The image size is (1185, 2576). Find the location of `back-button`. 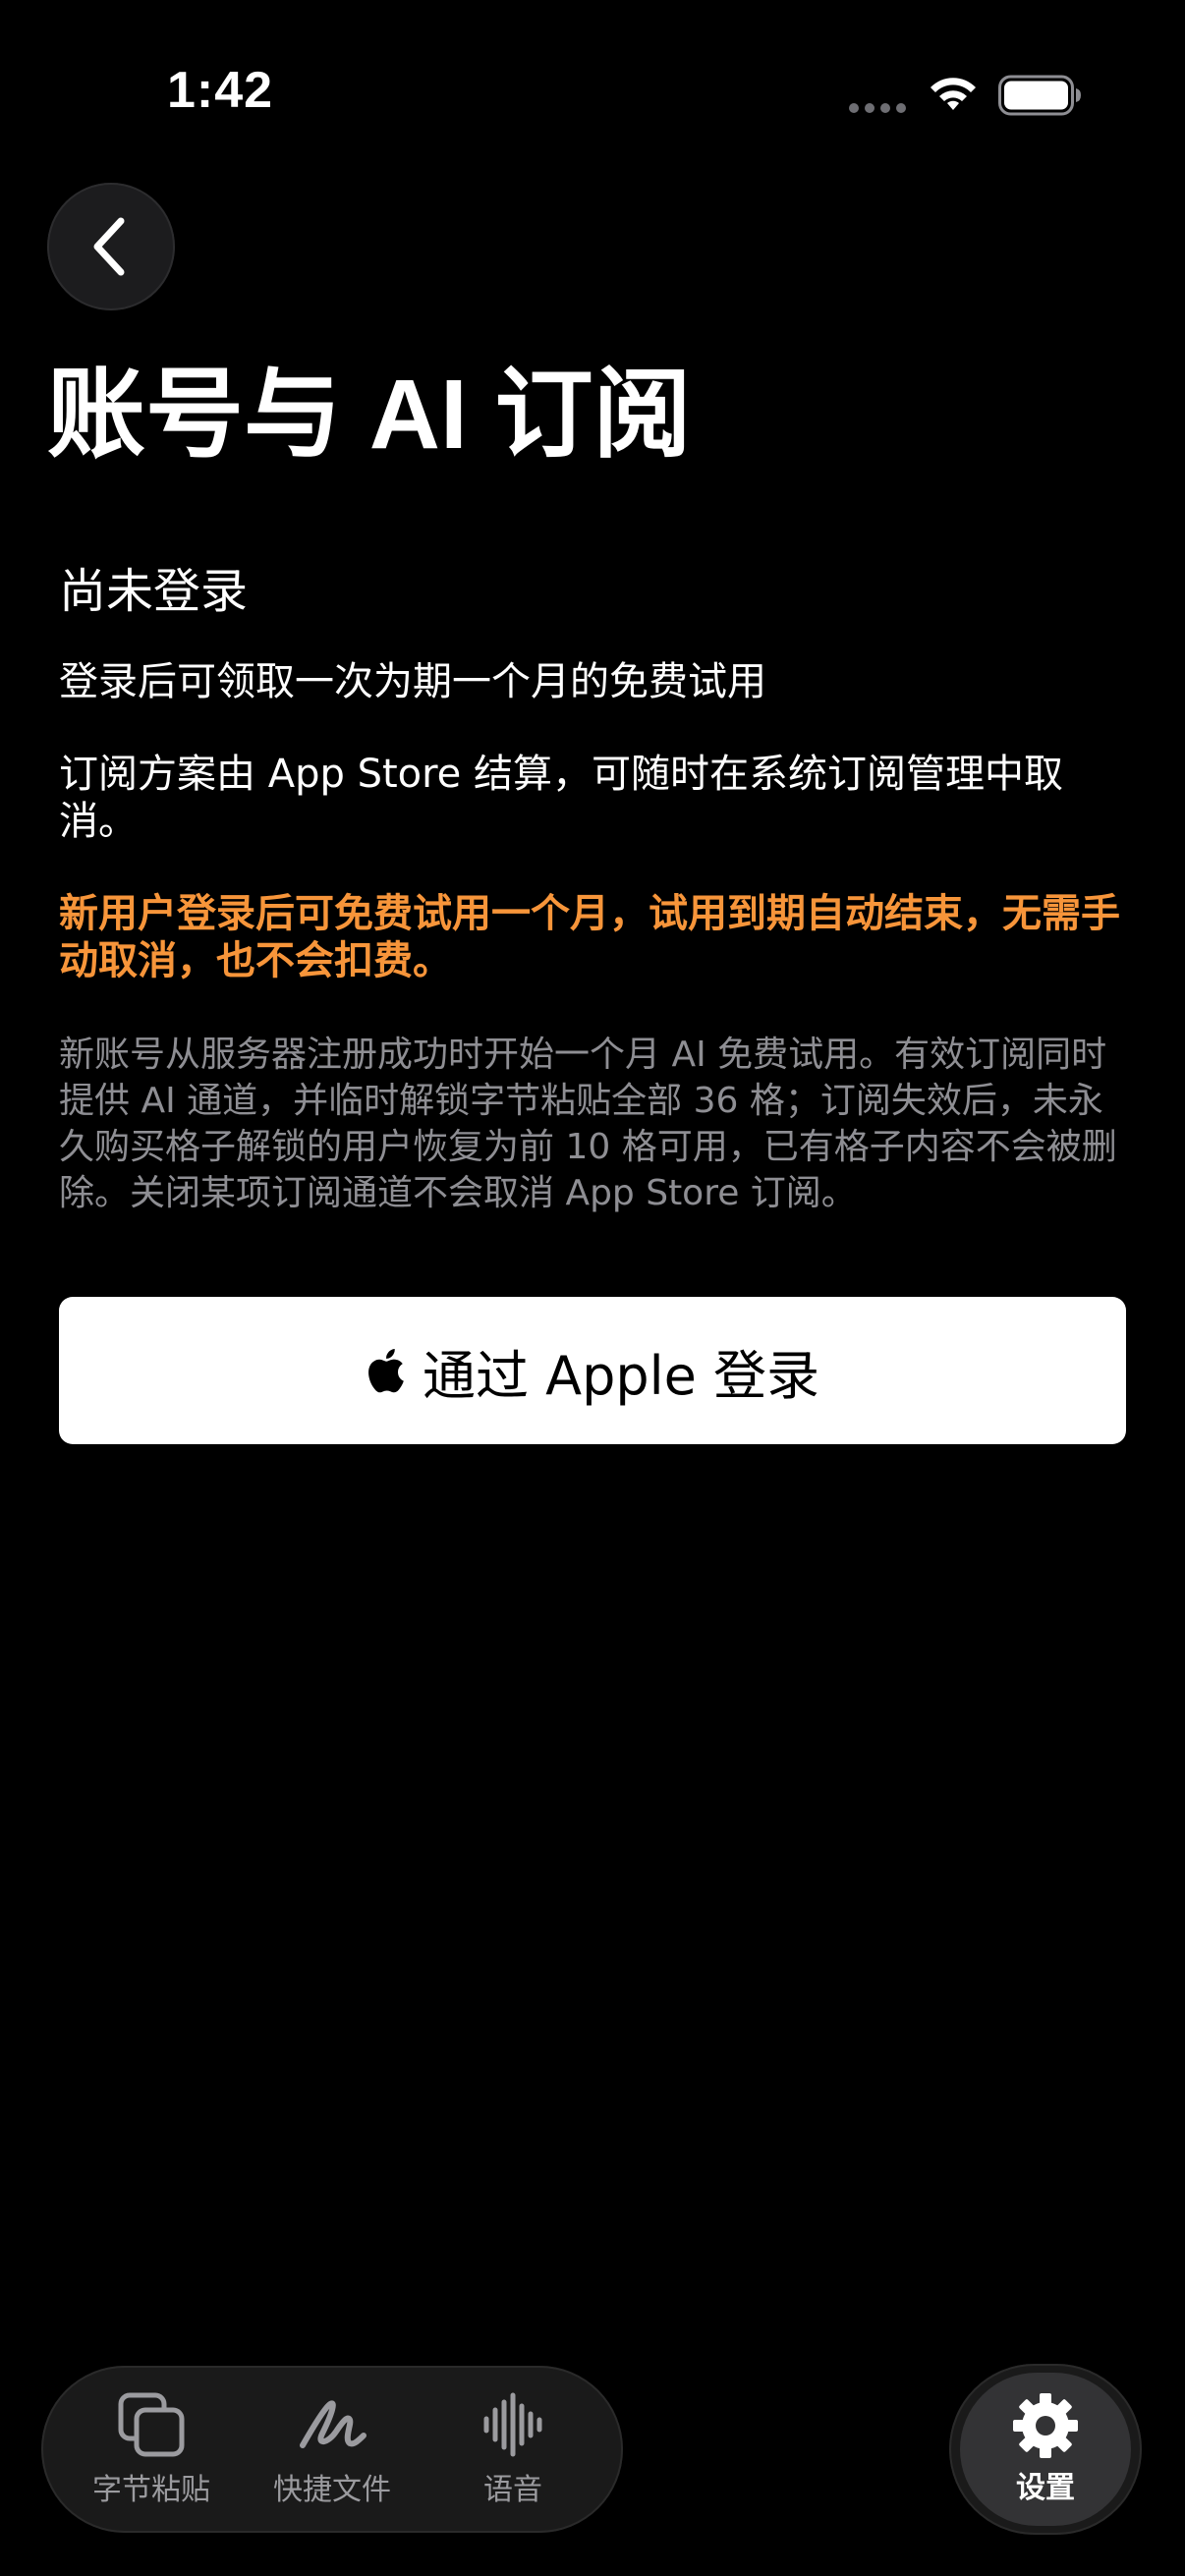

back-button is located at coordinates (111, 246).